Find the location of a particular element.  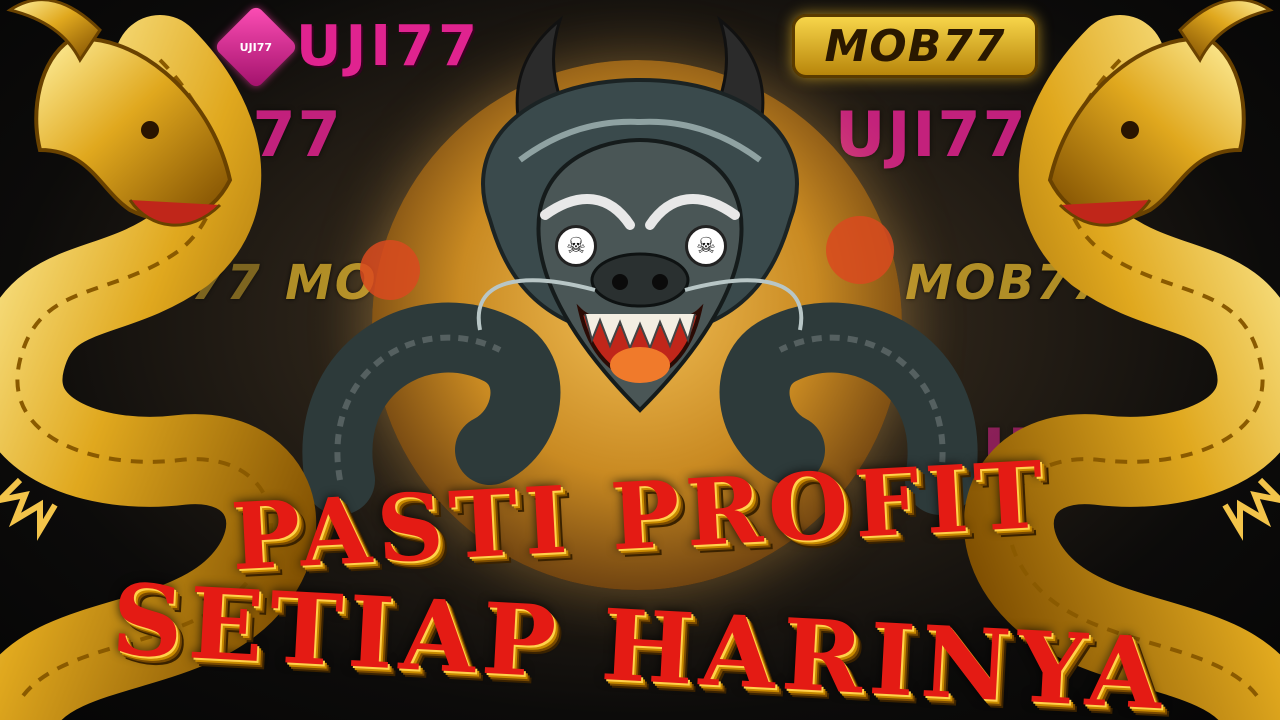

mob77-logo: MOB77 is located at coordinates (915, 46).